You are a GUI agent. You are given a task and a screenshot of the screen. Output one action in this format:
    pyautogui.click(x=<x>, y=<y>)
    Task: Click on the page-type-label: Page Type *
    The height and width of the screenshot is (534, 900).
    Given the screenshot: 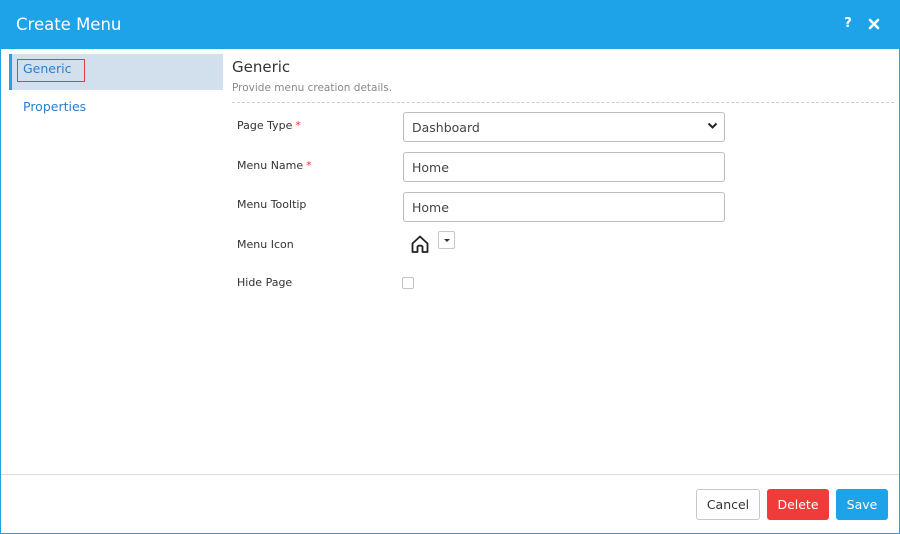 What is the action you would take?
    pyautogui.click(x=269, y=126)
    